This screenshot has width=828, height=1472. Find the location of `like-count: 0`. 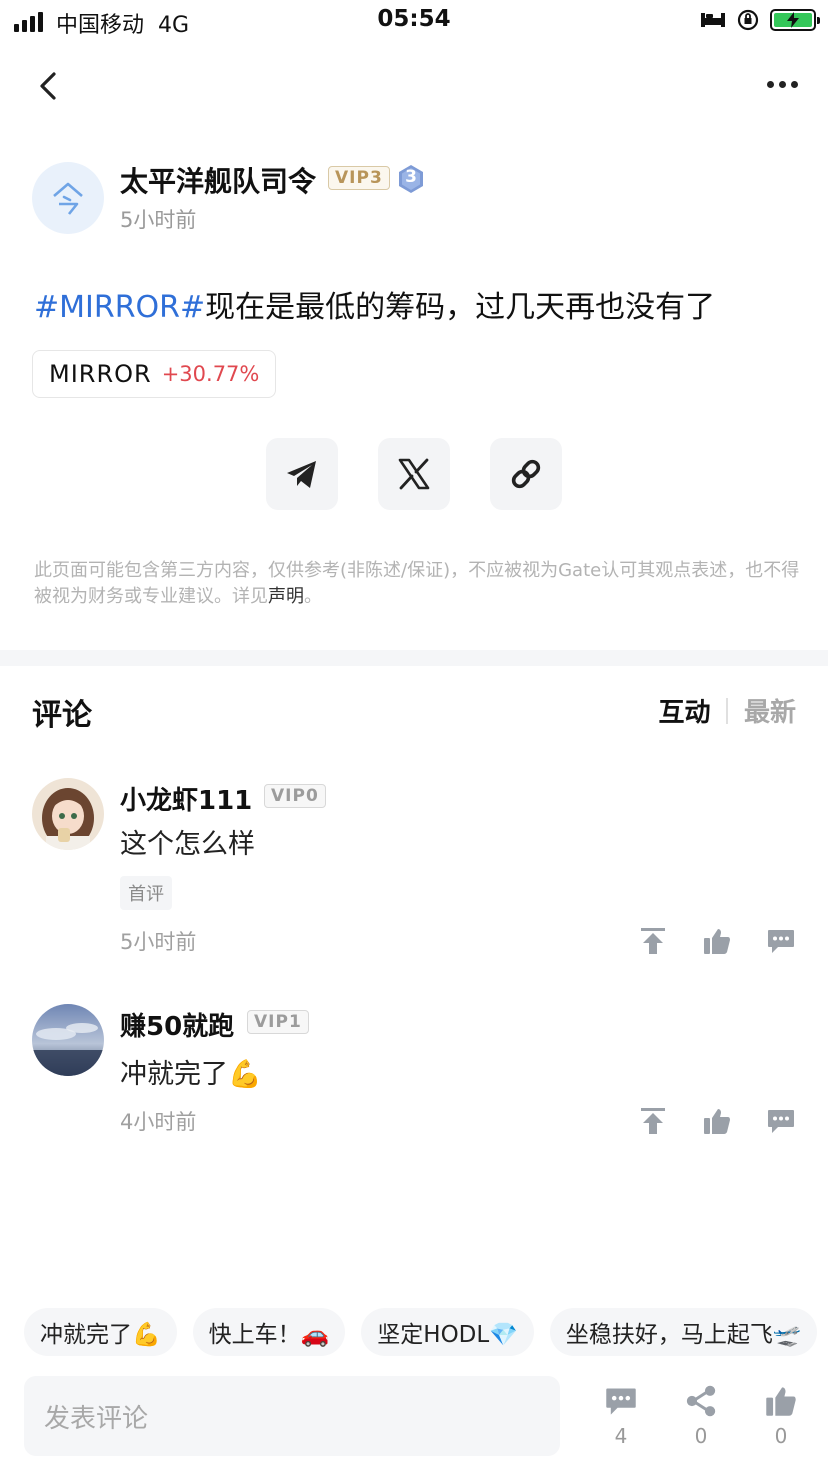

like-count: 0 is located at coordinates (781, 1436).